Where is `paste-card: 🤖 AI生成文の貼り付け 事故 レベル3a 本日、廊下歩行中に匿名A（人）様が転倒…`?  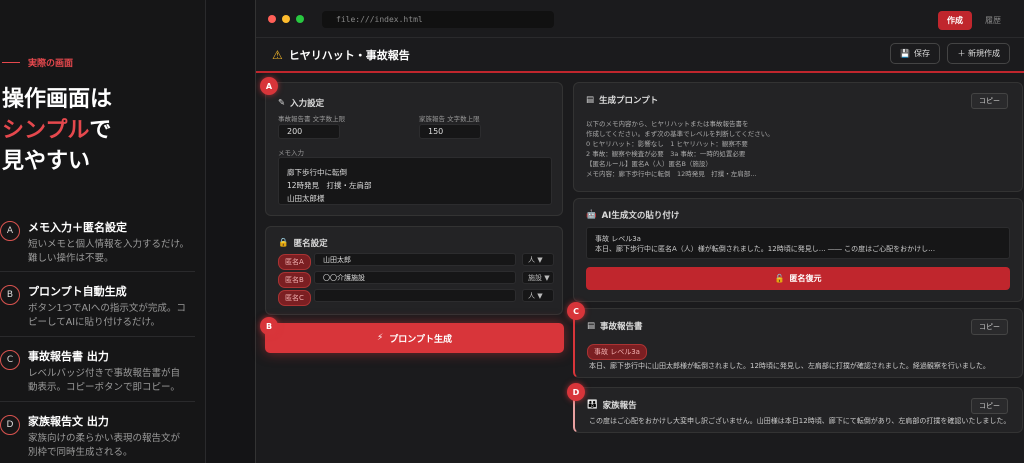
paste-card: 🤖 AI生成文の貼り付け 事故 レベル3a 本日、廊下歩行中に匿名A（人）様が転倒… is located at coordinates (798, 250).